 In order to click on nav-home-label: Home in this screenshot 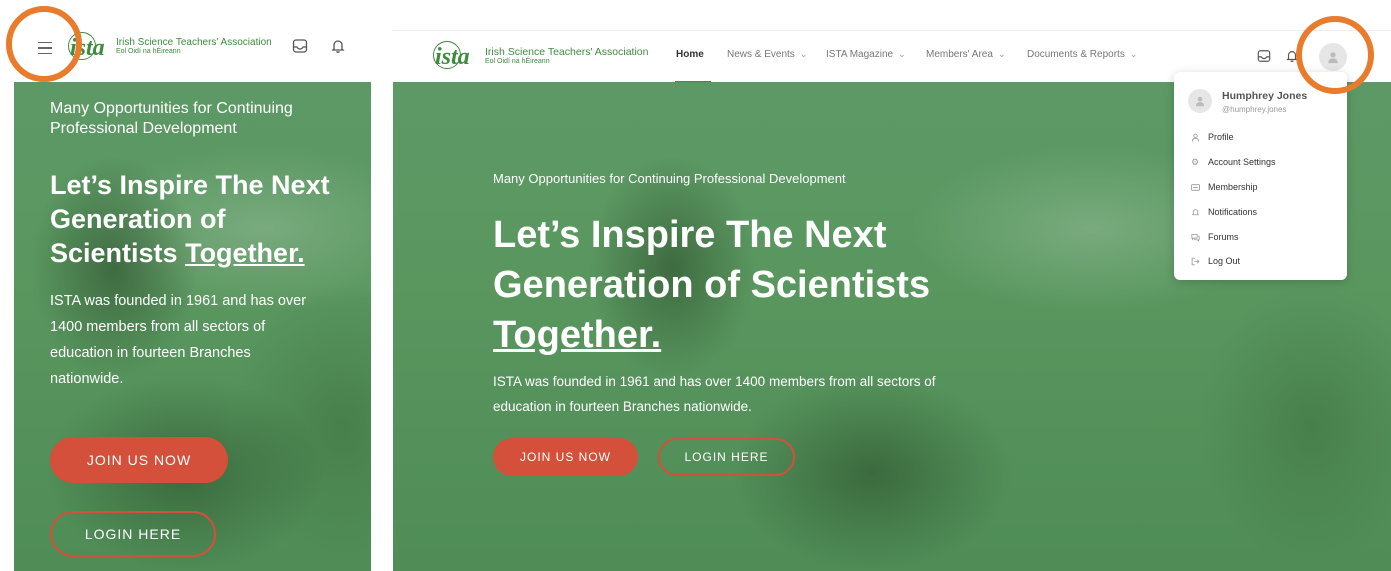, I will do `click(690, 54)`.